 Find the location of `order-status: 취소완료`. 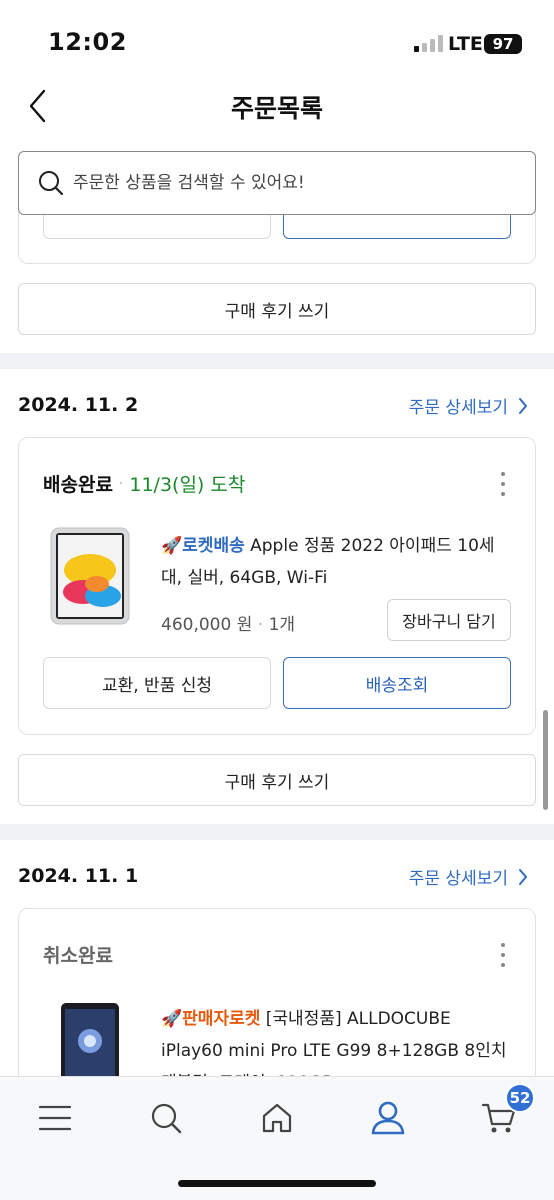

order-status: 취소완료 is located at coordinates (78, 954).